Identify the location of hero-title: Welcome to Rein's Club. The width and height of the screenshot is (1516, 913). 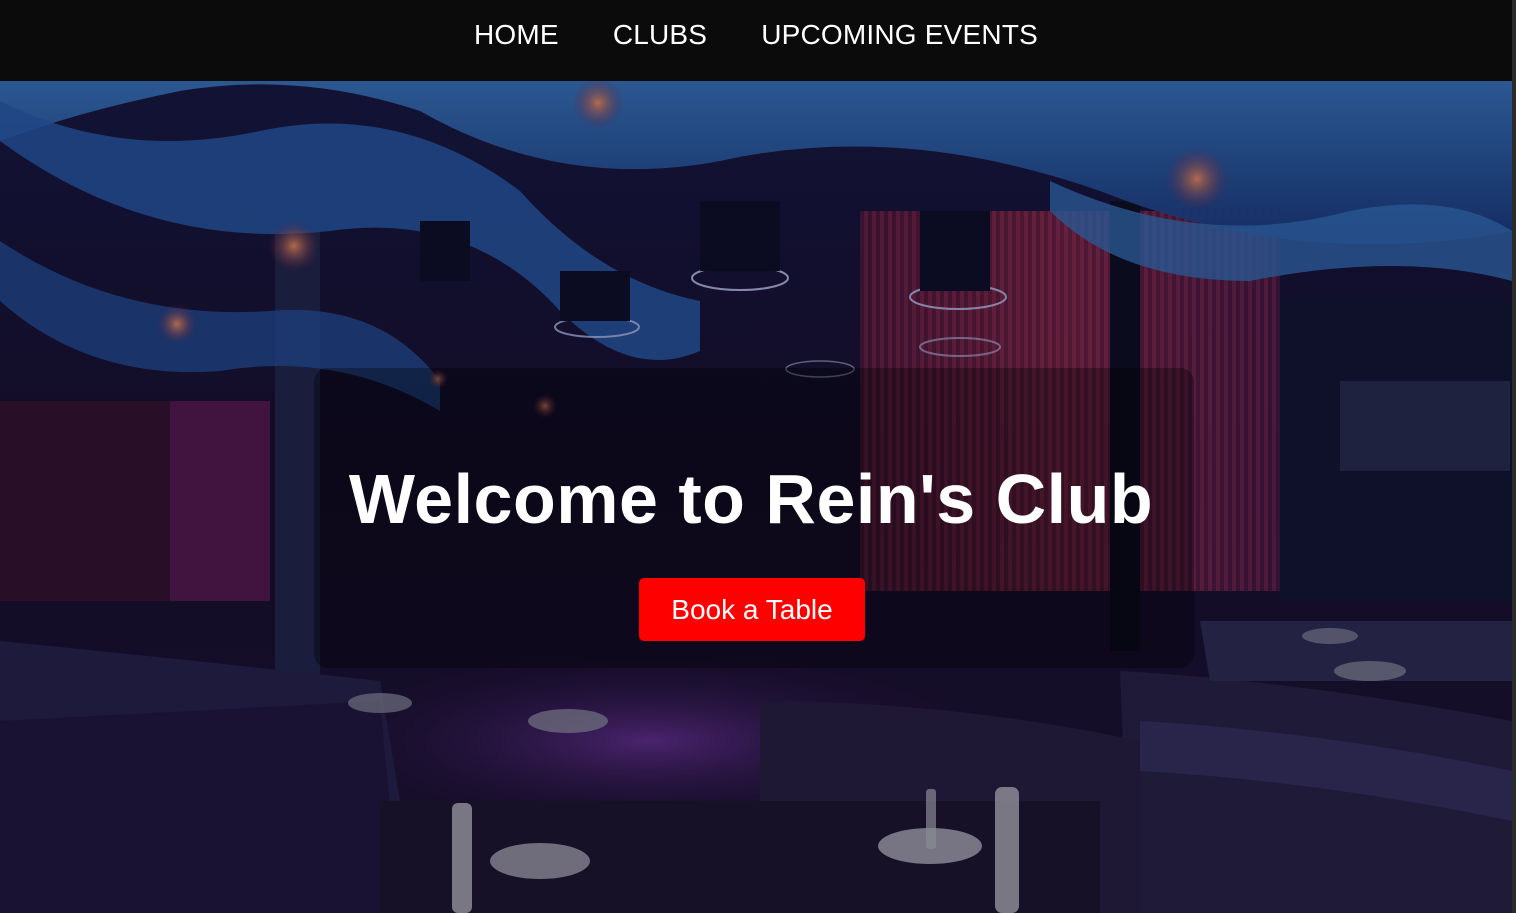
(751, 499).